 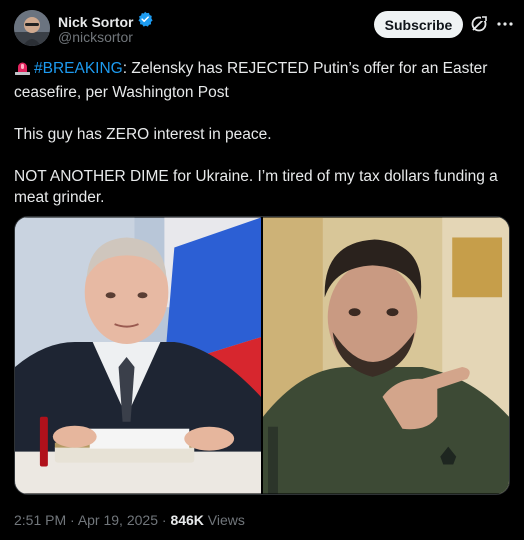 What do you see at coordinates (78, 68) in the screenshot?
I see `breaking-hashtag-link: #BREAKING` at bounding box center [78, 68].